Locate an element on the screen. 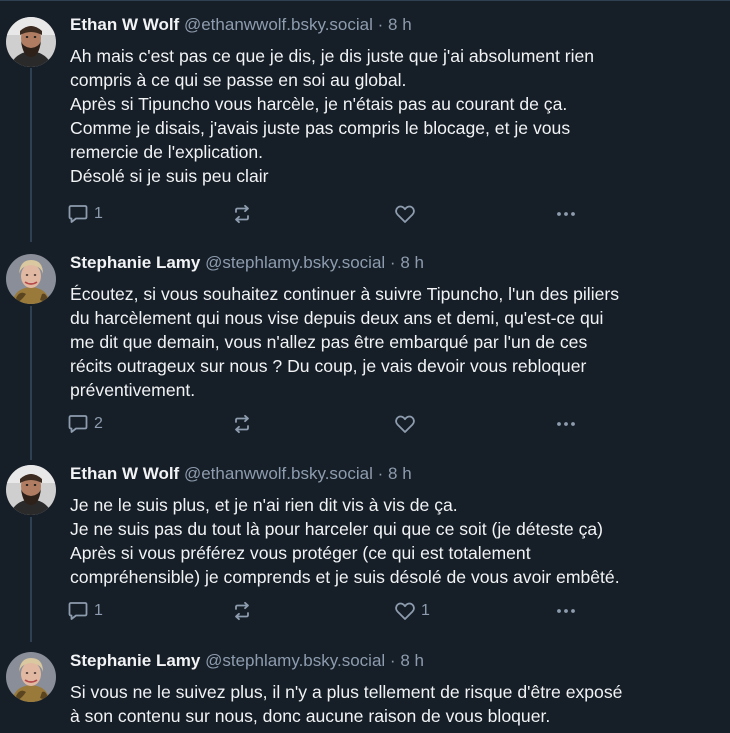 The height and width of the screenshot is (733, 730). post-actions: 2 is located at coordinates (326, 424).